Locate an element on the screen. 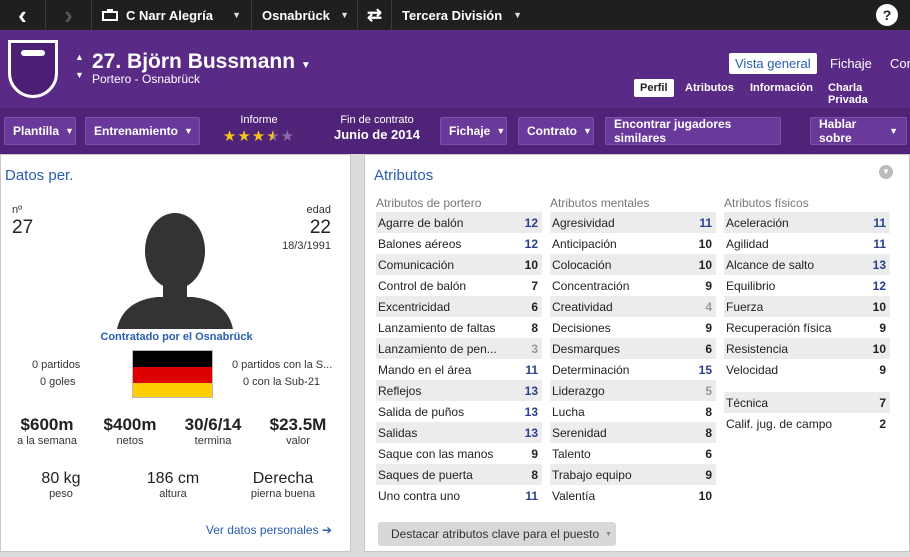  attribute-row: Uno contra uno 11 is located at coordinates (459, 495).